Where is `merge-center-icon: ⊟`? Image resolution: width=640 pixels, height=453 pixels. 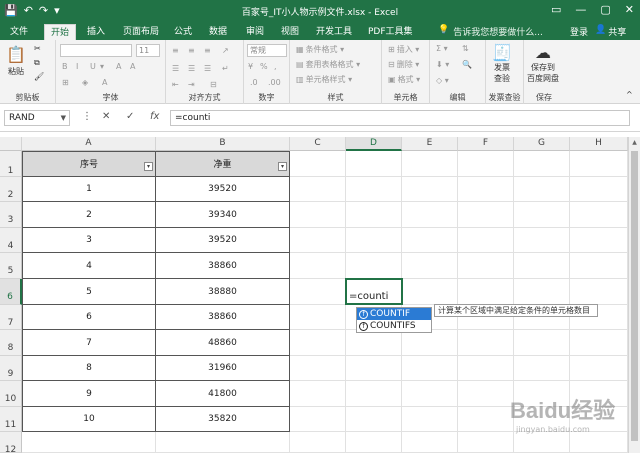
merge-center-icon: ⊟ is located at coordinates (213, 84).